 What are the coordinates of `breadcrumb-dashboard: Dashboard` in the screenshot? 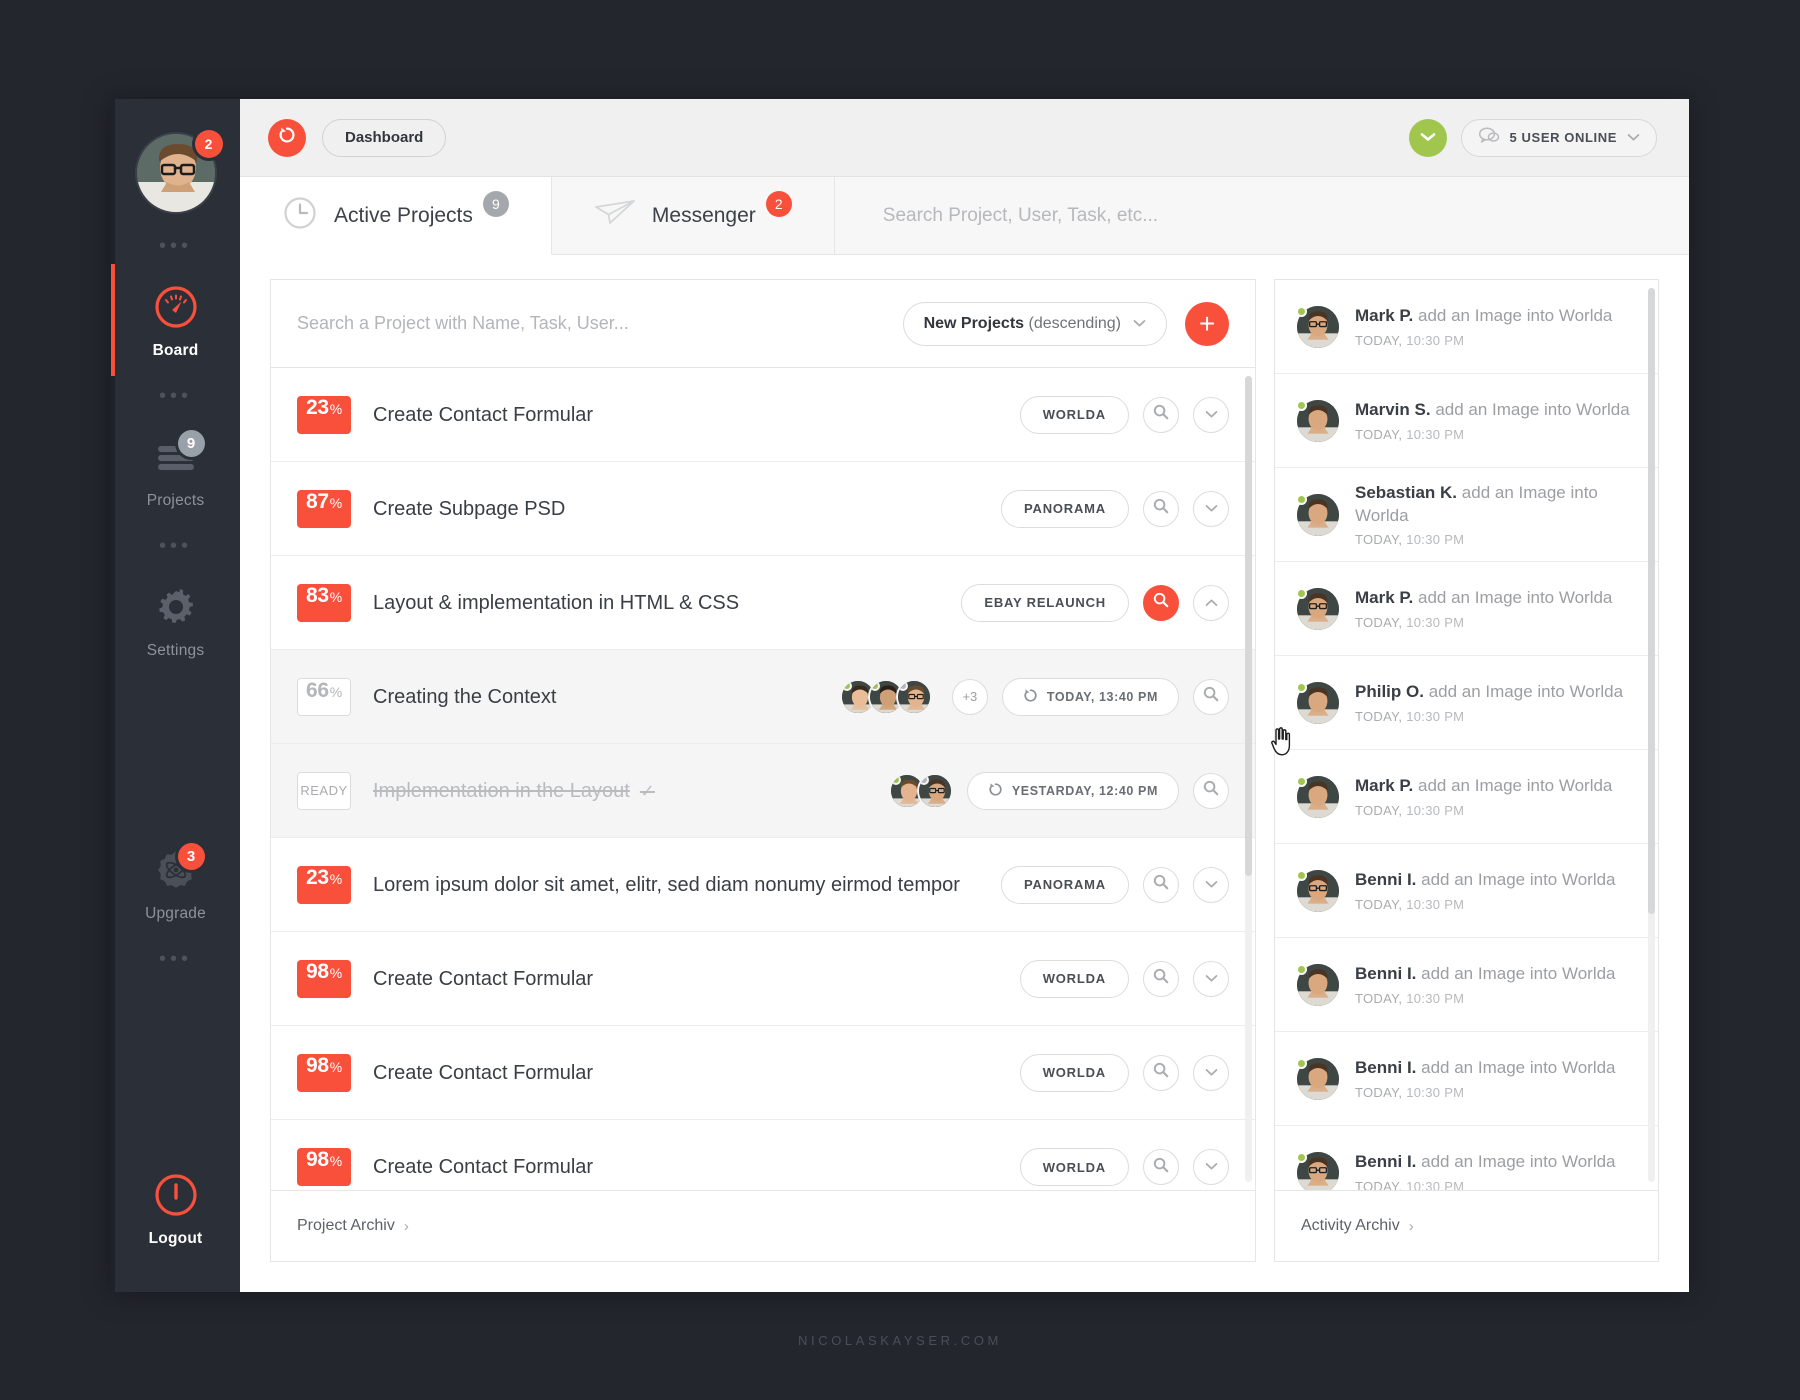 It's located at (384, 137).